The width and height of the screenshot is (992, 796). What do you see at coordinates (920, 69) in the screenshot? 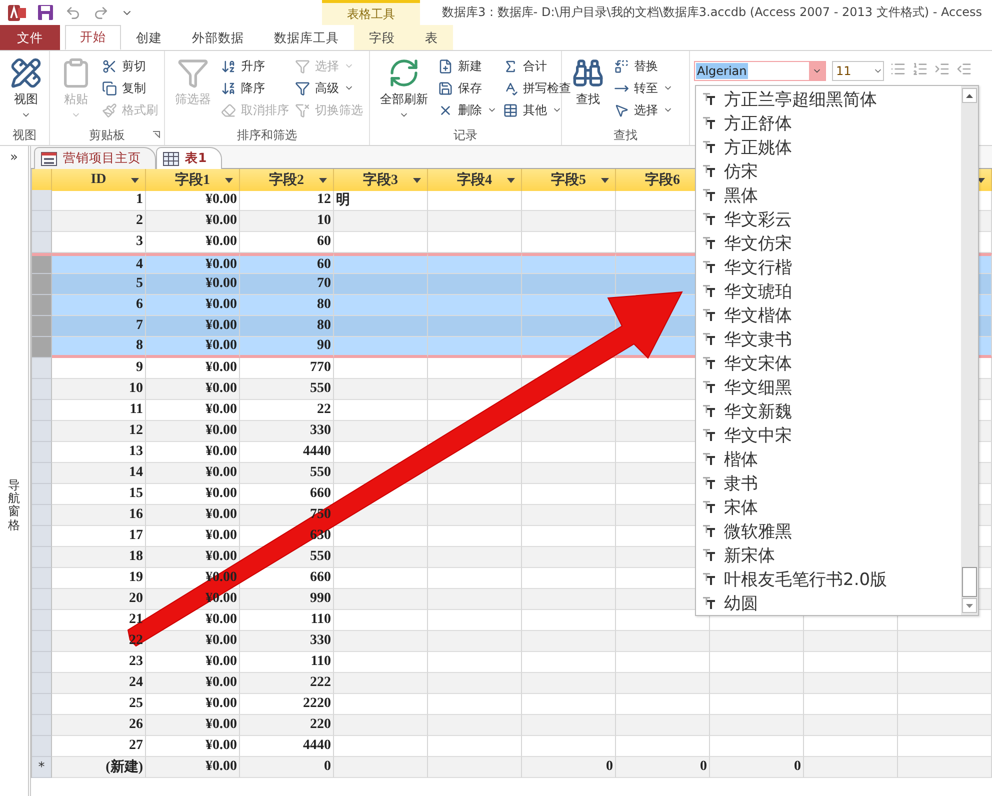
I see `numbered-list-icon` at bounding box center [920, 69].